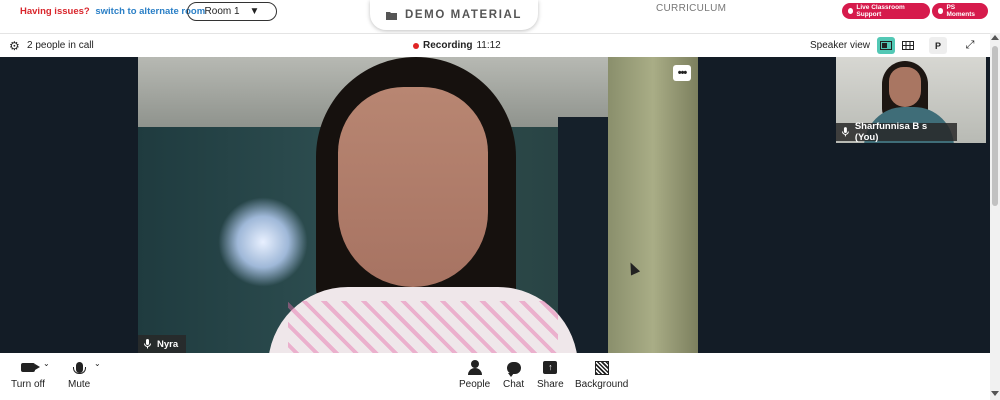 The height and width of the screenshot is (400, 1000). I want to click on more-options-button: •••, so click(682, 73).